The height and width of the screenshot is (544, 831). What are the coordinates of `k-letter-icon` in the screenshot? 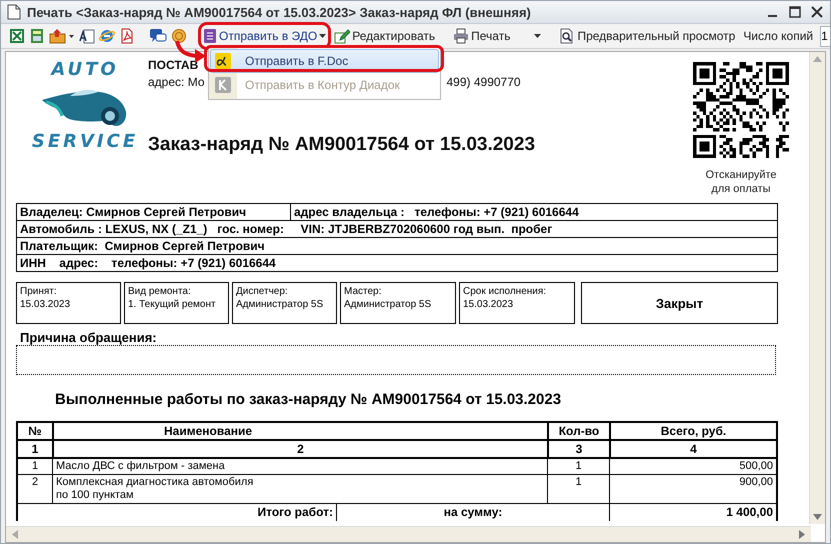 It's located at (223, 85).